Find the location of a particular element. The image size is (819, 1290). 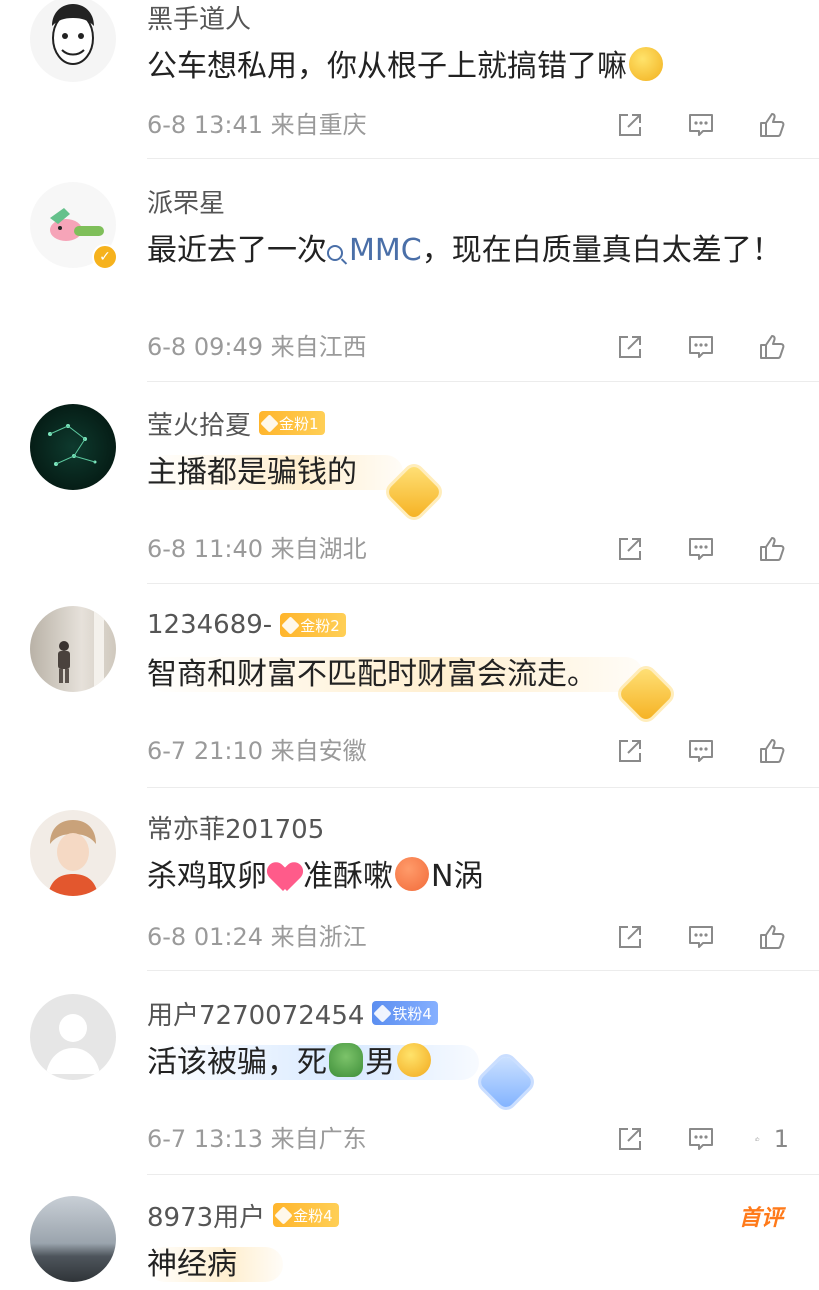

fan-badge-label: 金粉1 is located at coordinates (299, 423).